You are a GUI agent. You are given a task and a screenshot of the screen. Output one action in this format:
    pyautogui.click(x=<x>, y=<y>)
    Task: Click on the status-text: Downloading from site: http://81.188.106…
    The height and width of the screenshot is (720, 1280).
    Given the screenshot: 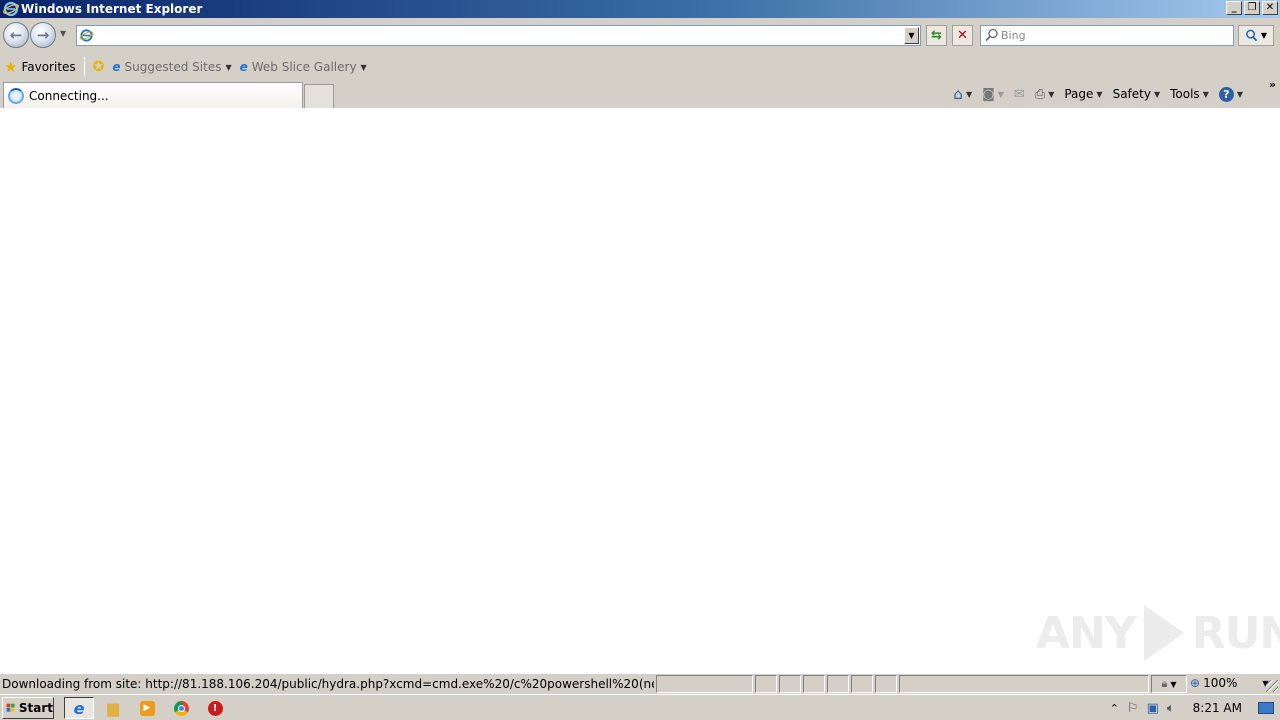 What is the action you would take?
    pyautogui.click(x=328, y=684)
    